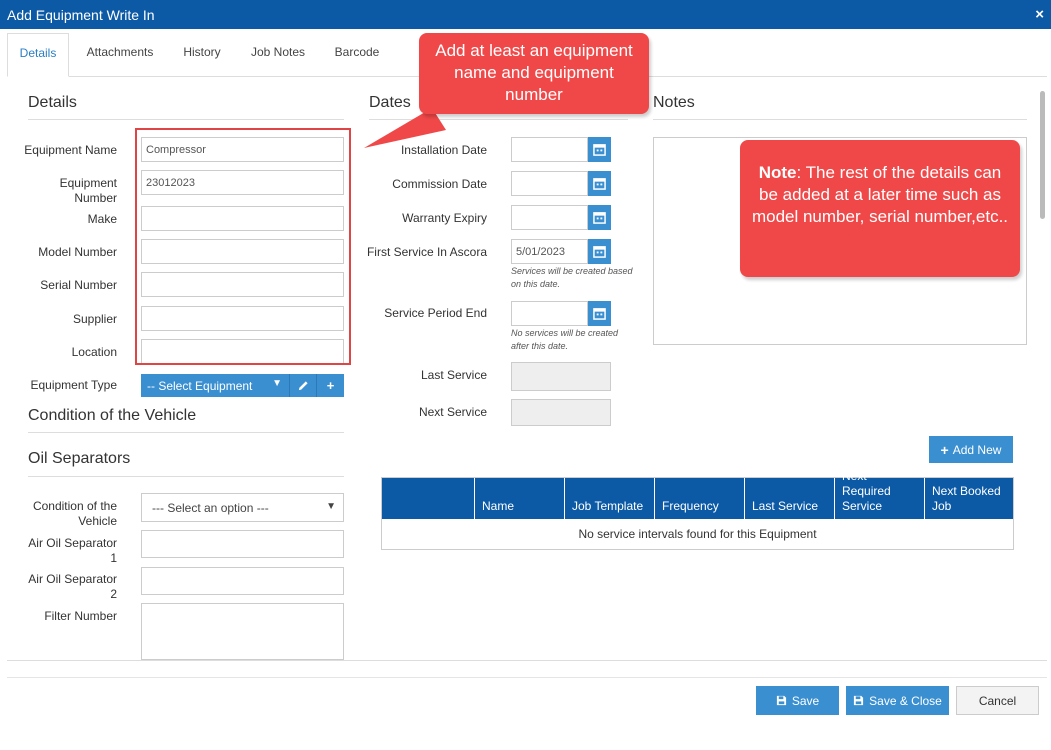 Image resolution: width=1051 pixels, height=750 pixels. Describe the element at coordinates (72, 543) in the screenshot. I see `aos1-label-line1: Air Oil Separator` at that location.